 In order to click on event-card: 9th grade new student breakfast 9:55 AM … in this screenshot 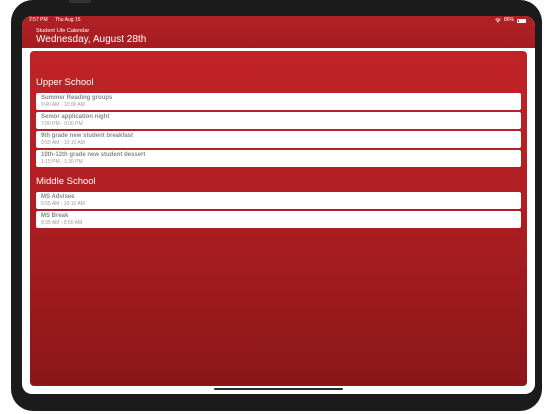, I will do `click(278, 139)`.